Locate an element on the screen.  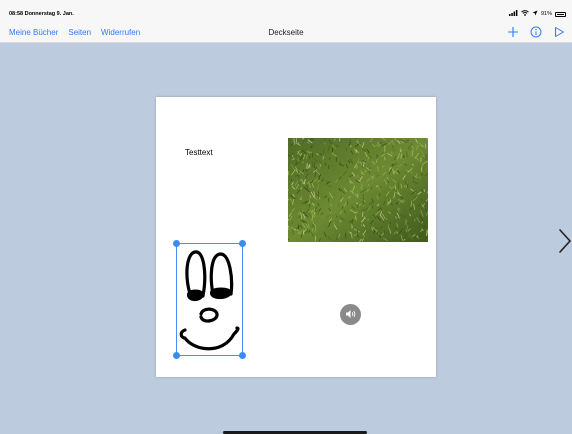
wifi-icon is located at coordinates (525, 14).